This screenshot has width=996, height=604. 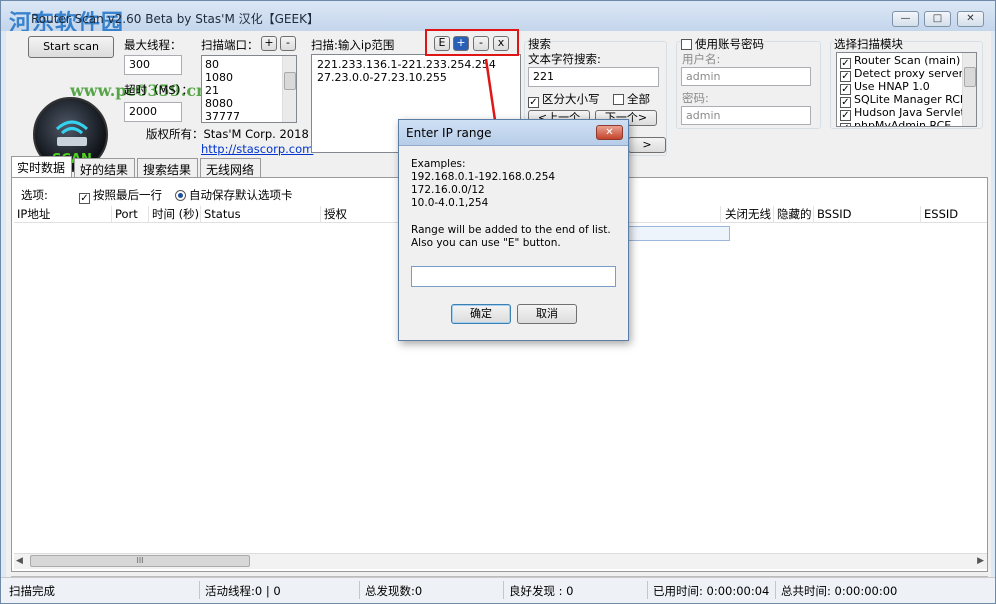 I want to click on password-label: 密码:, so click(x=695, y=98).